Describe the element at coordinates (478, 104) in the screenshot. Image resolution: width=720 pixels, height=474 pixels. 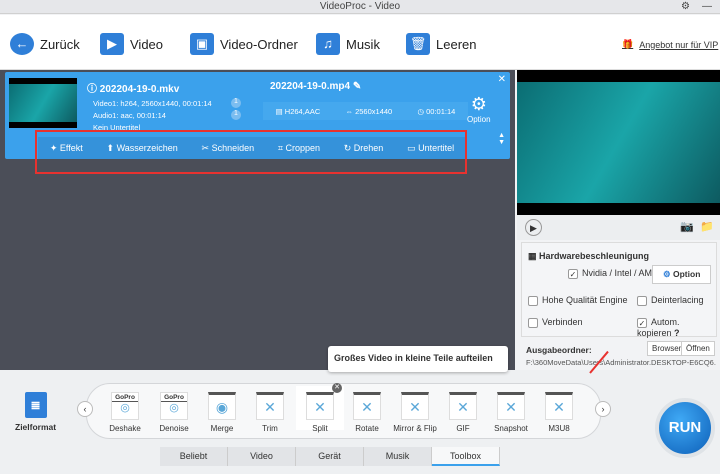
I see `codec-gear-icon: ⚙` at that location.